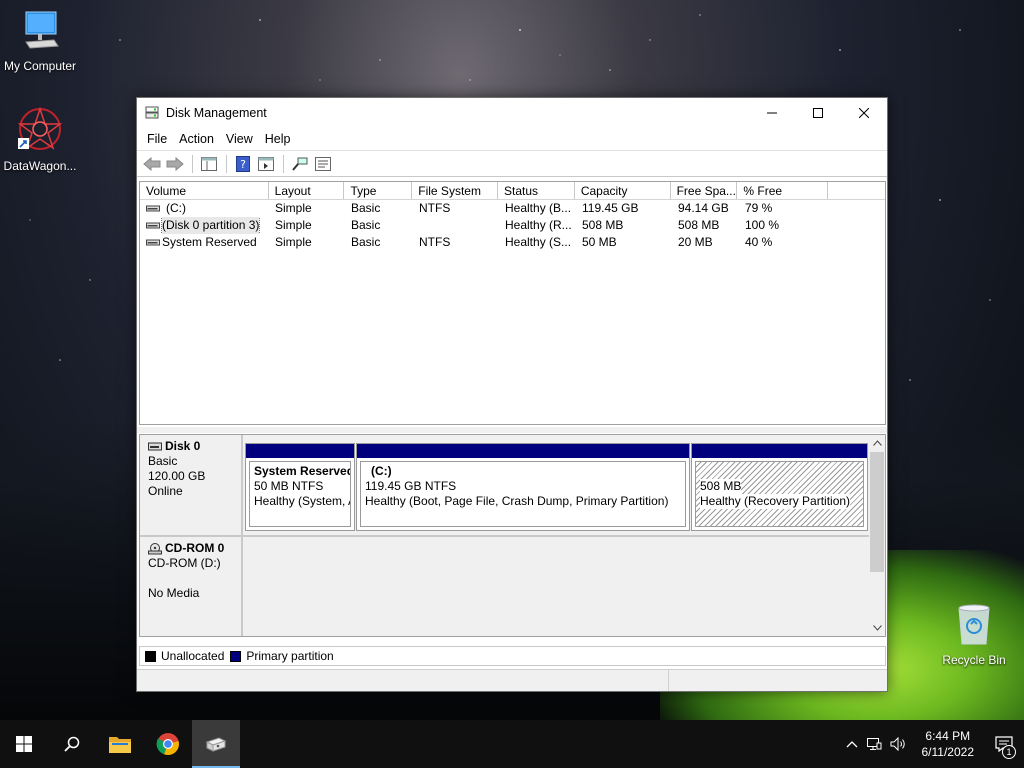 This screenshot has width=1024, height=768. What do you see at coordinates (290, 656) in the screenshot?
I see `legend-label: Primary partition` at bounding box center [290, 656].